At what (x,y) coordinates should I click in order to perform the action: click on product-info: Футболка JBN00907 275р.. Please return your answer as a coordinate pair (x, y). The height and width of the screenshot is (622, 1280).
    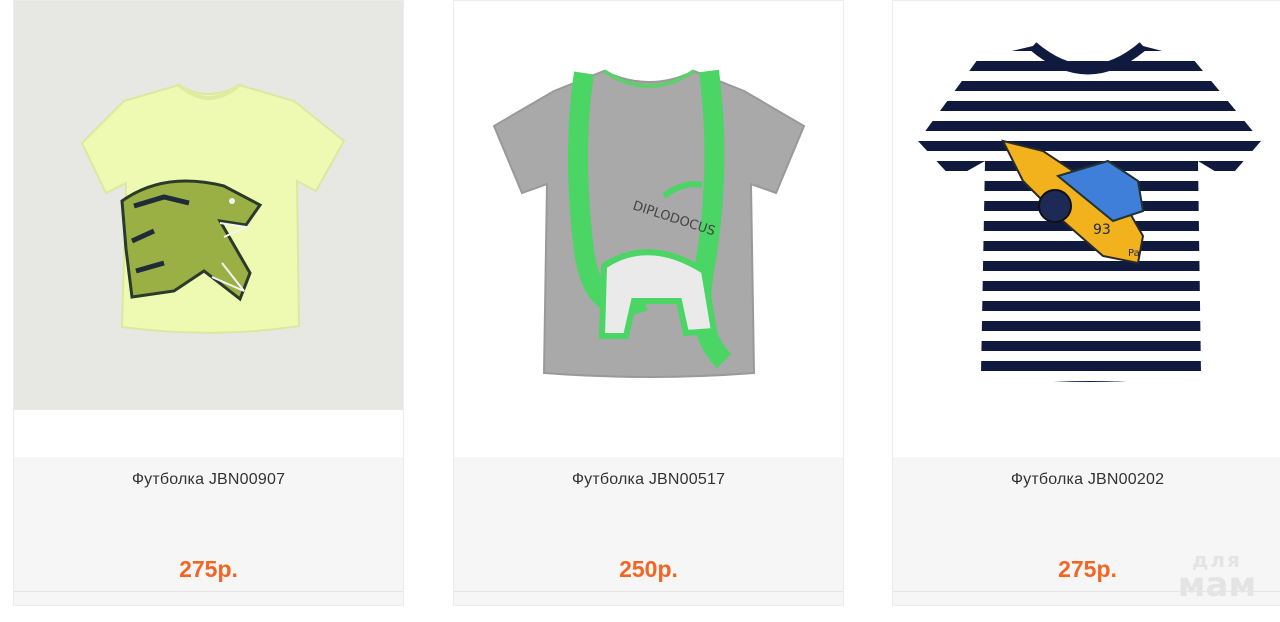
    Looking at the image, I should click on (208, 531).